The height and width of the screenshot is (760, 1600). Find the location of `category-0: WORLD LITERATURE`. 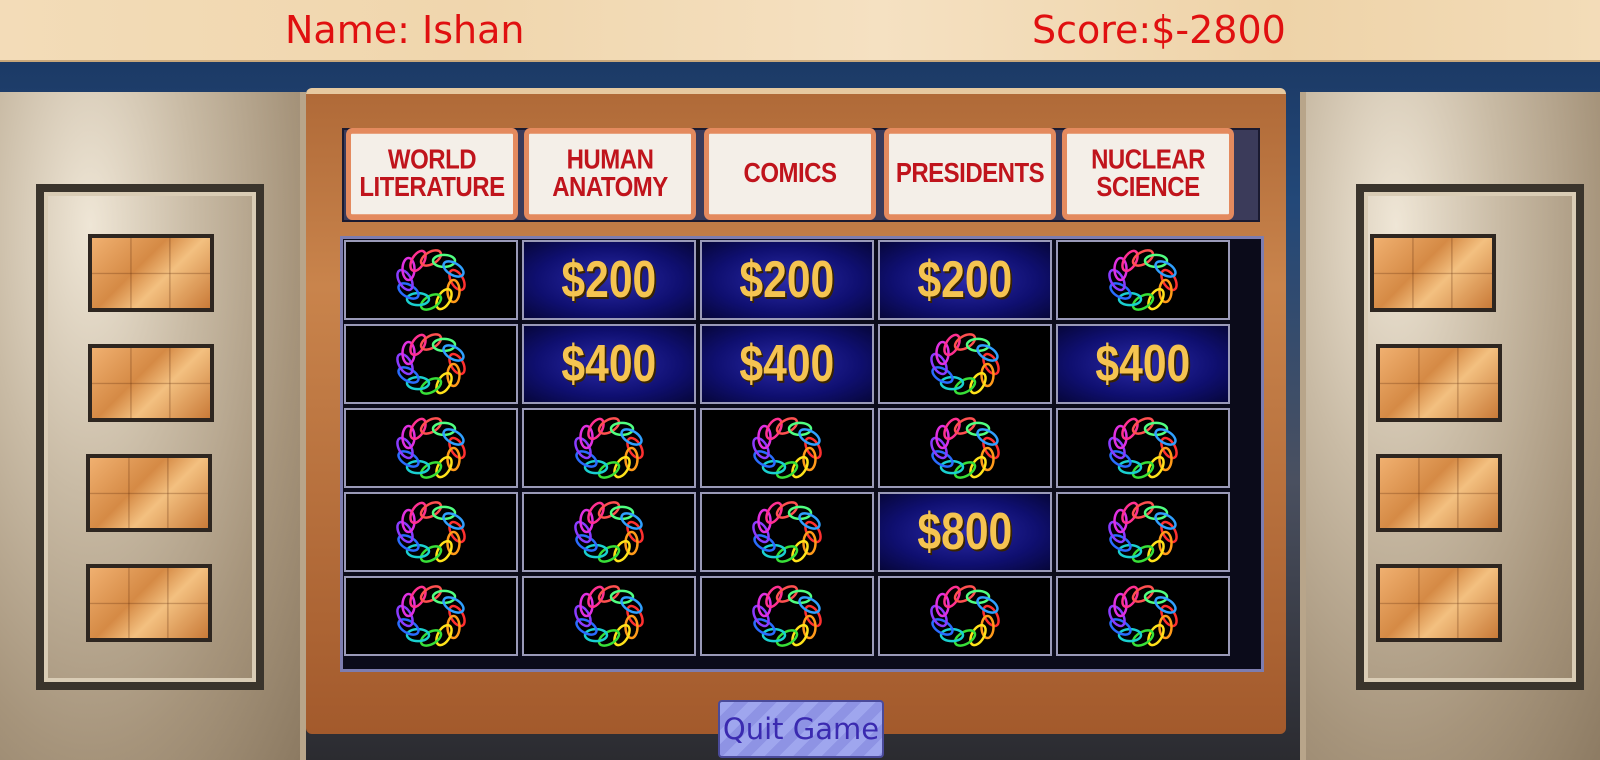

category-0: WORLD LITERATURE is located at coordinates (432, 174).